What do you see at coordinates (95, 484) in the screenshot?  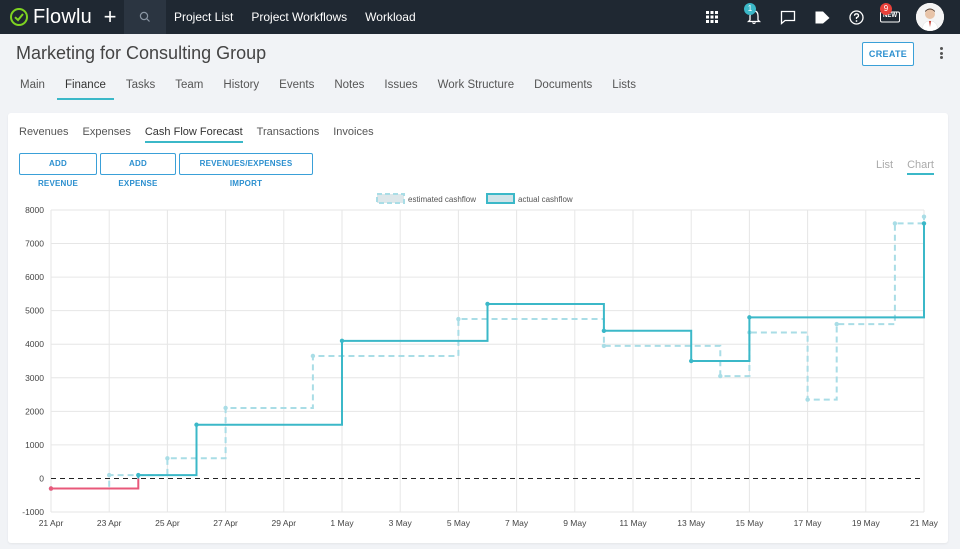 I see `series-actual-negative-line` at bounding box center [95, 484].